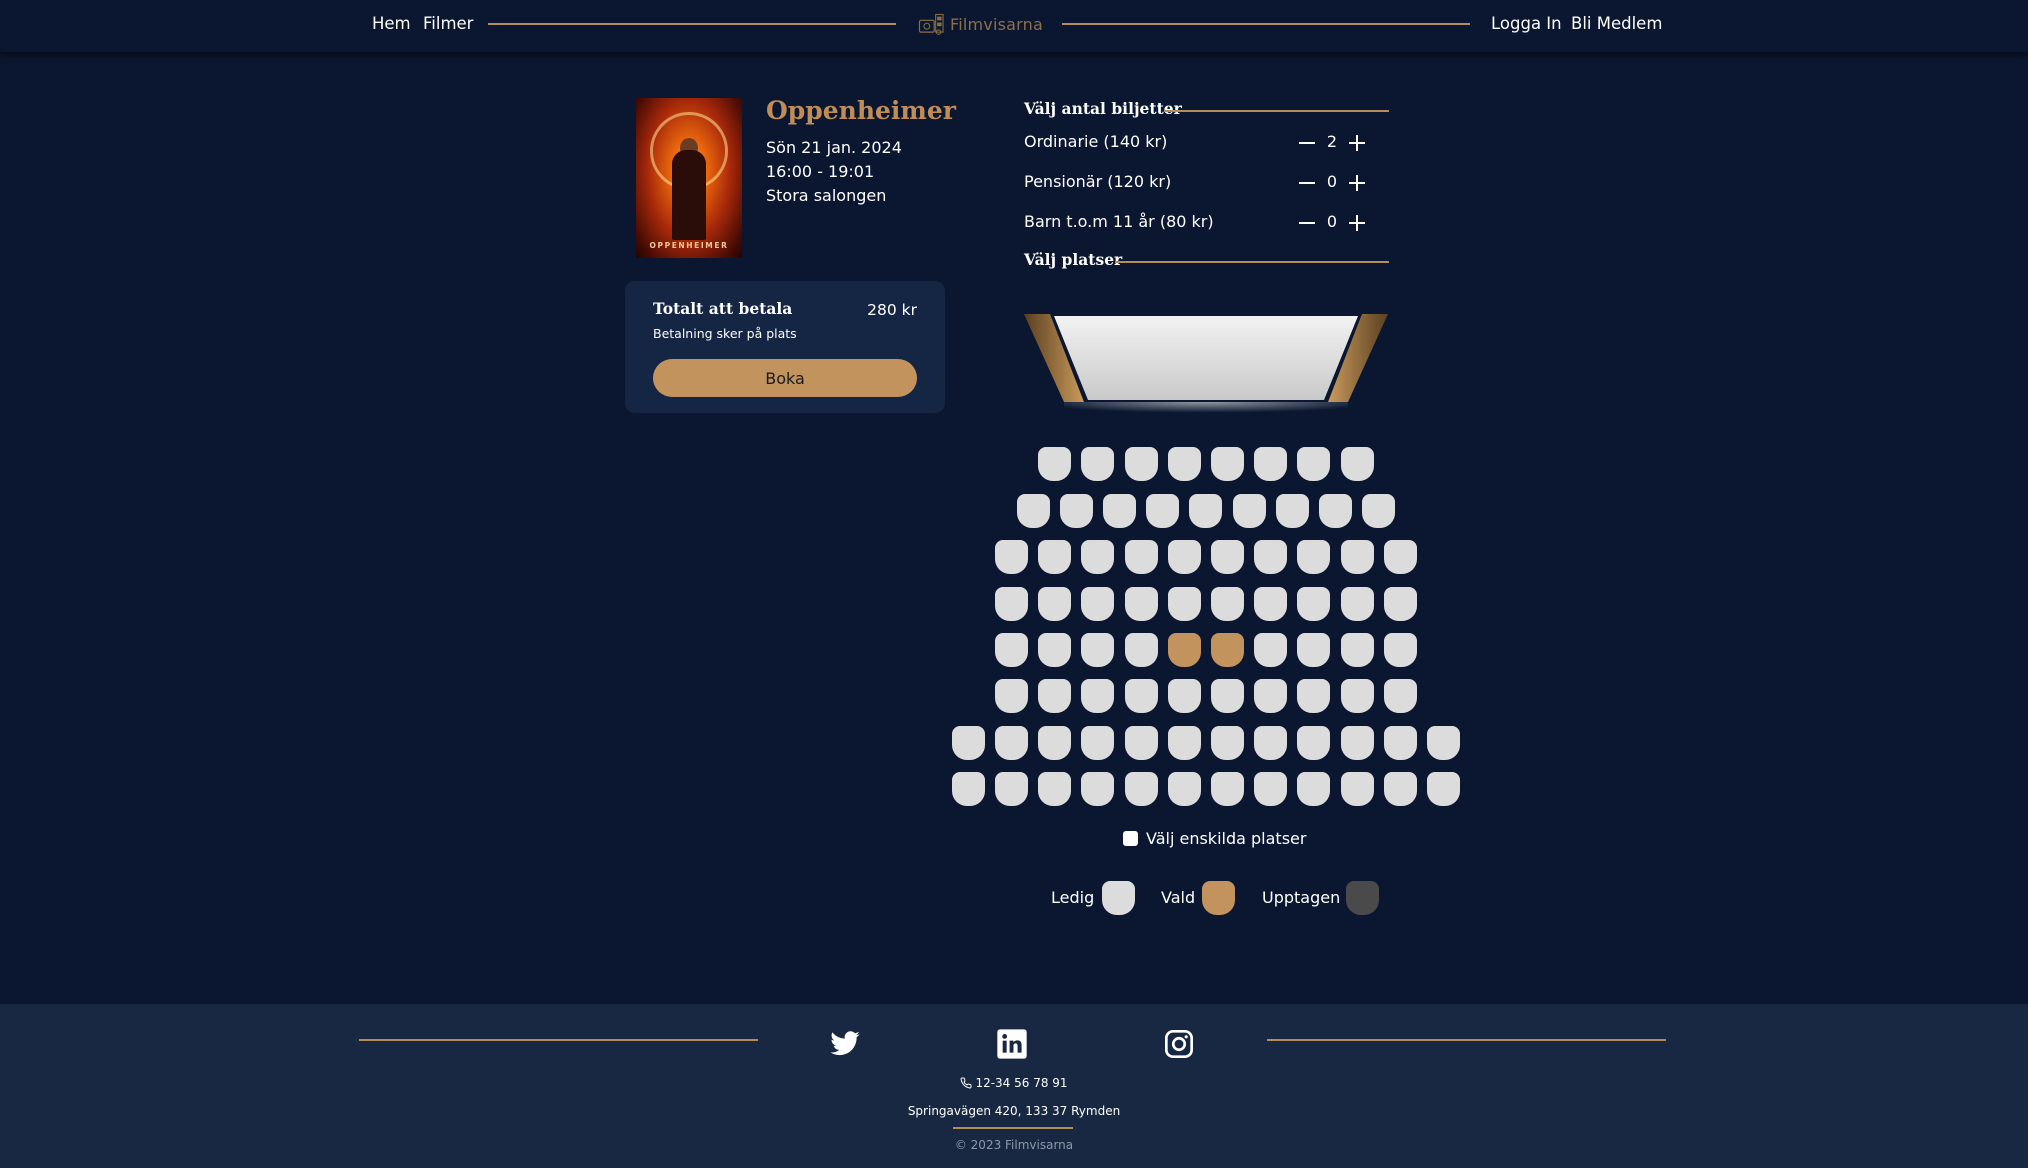 The image size is (2028, 1168). I want to click on single-seats-checkbox, so click(1130, 838).